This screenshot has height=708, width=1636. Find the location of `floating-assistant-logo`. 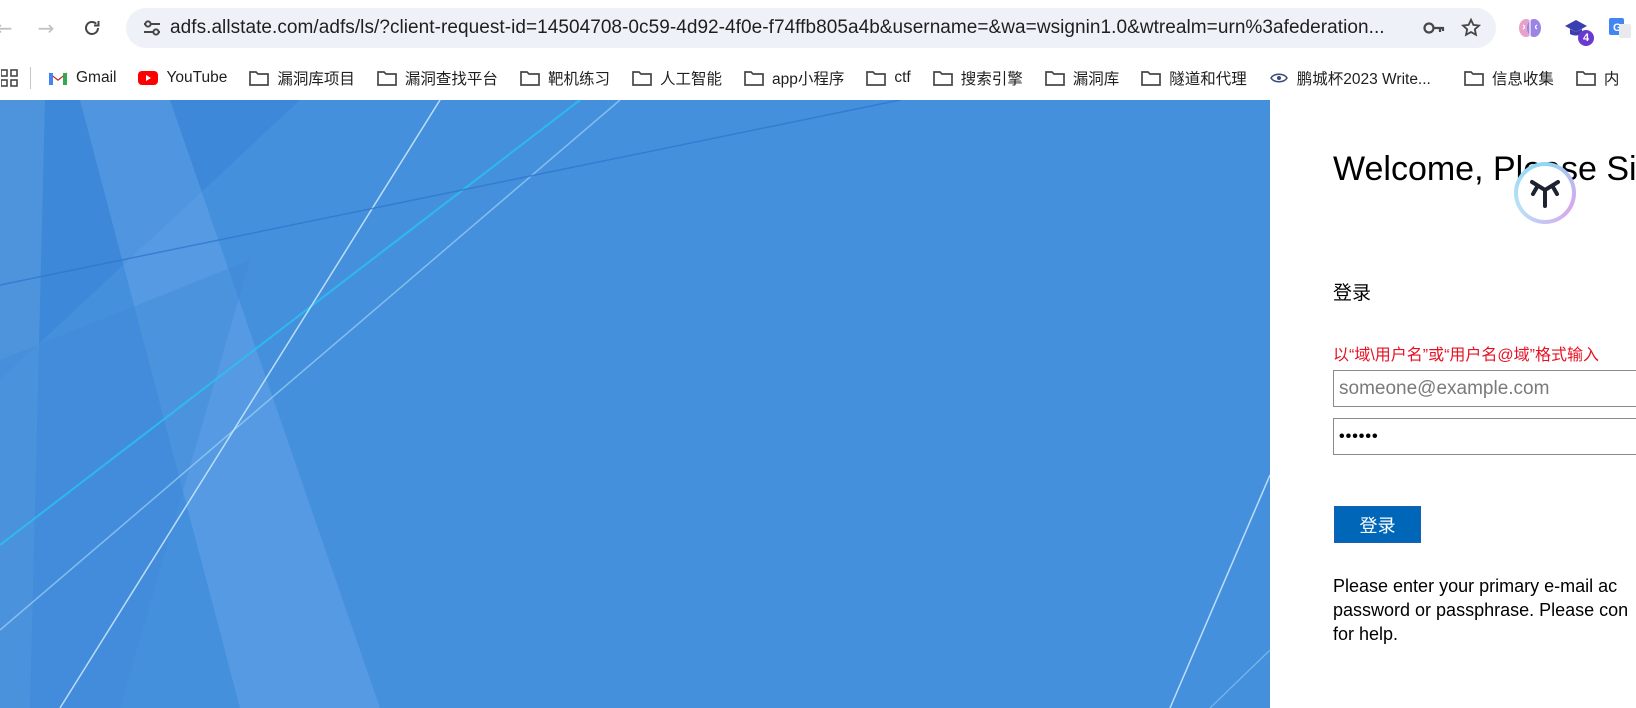

floating-assistant-logo is located at coordinates (1545, 193).